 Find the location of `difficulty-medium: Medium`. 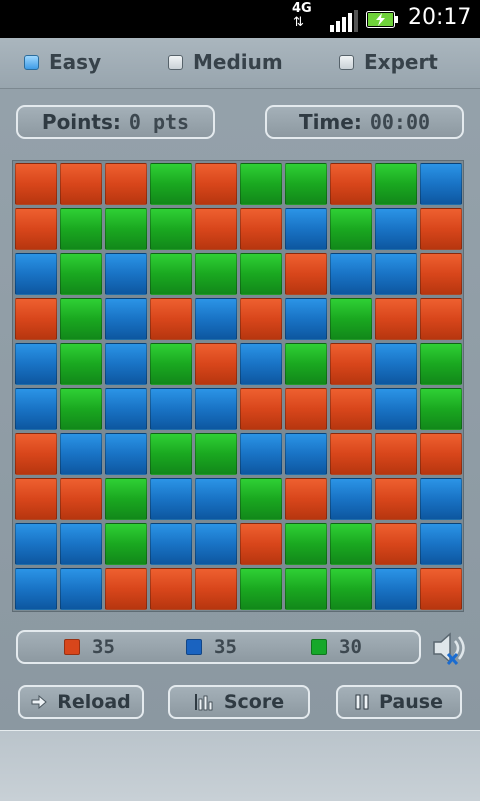

difficulty-medium: Medium is located at coordinates (225, 62).